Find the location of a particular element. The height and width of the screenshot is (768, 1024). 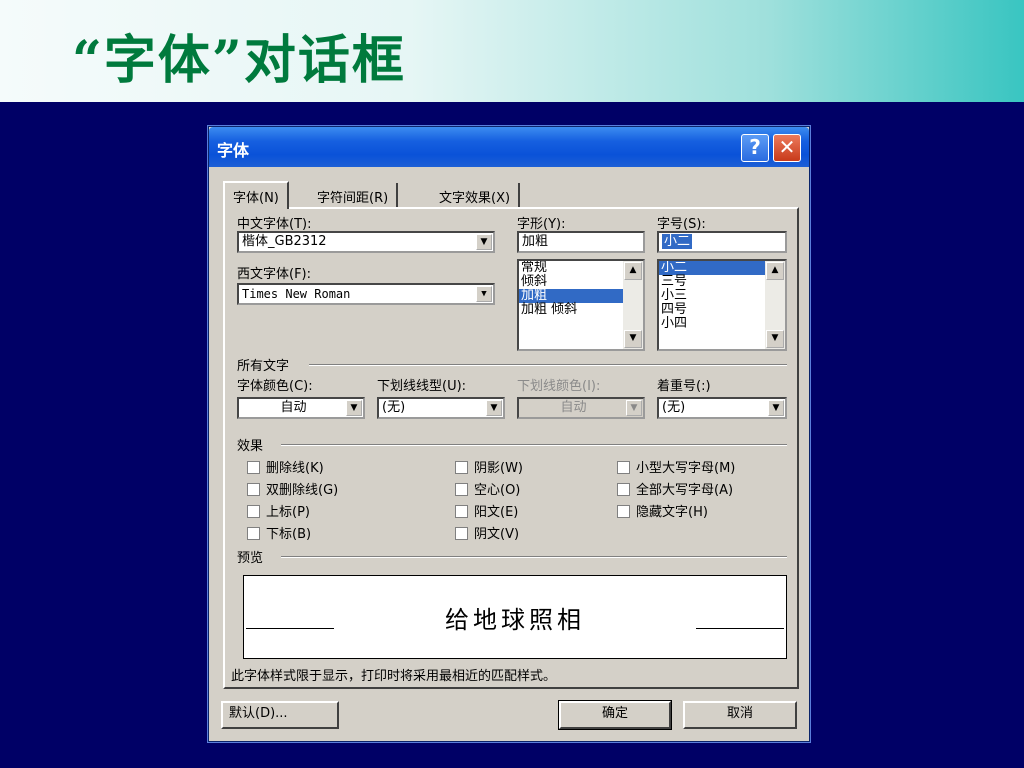

checkbox-label: 隐藏文字(H) is located at coordinates (672, 512).